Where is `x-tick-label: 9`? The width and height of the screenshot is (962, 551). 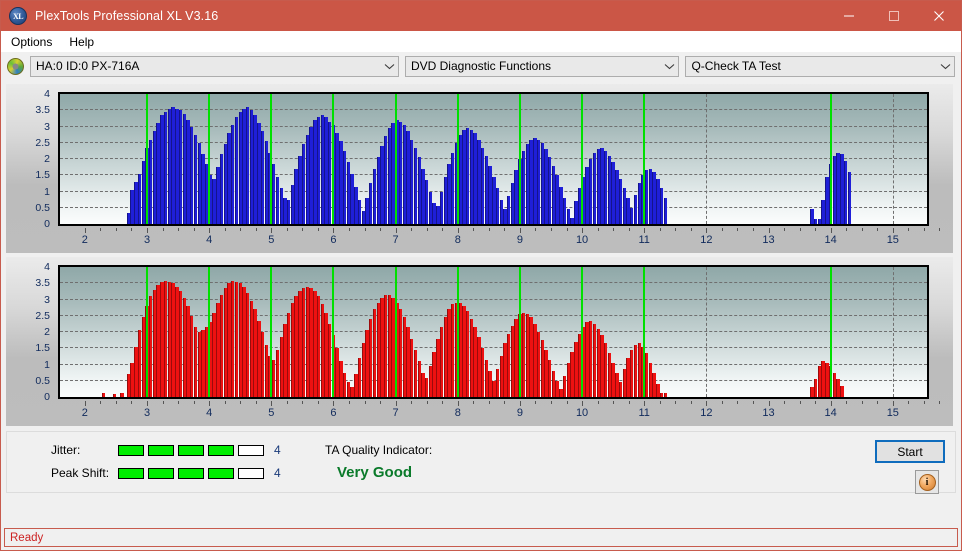 x-tick-label: 9 is located at coordinates (519, 413).